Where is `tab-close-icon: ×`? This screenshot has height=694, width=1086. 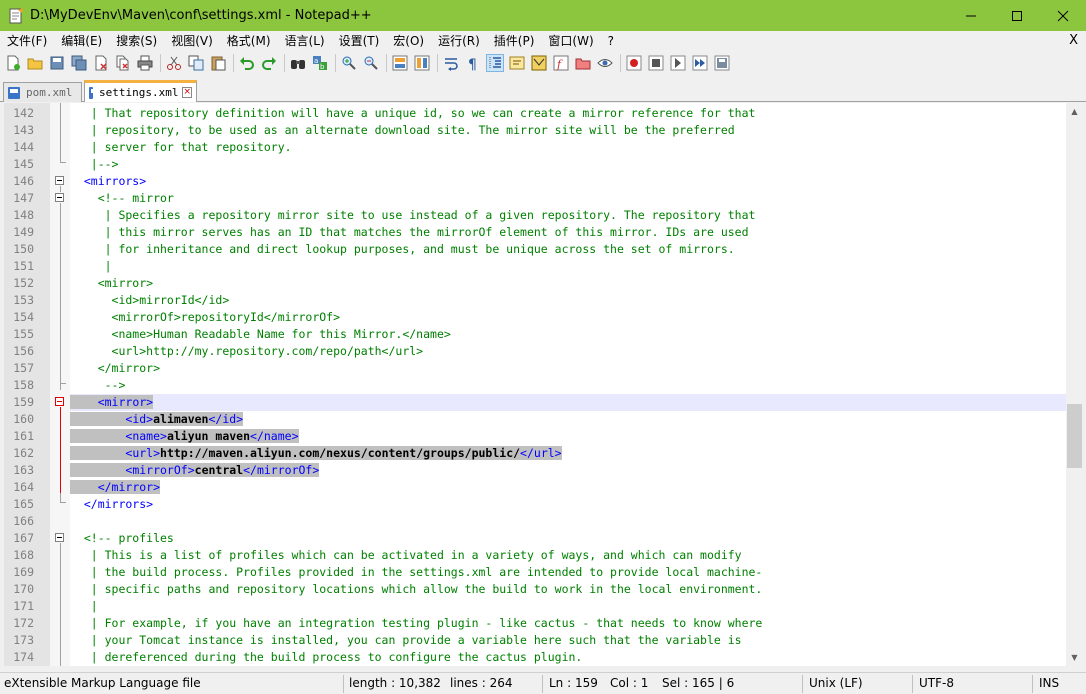 tab-close-icon: × is located at coordinates (187, 92).